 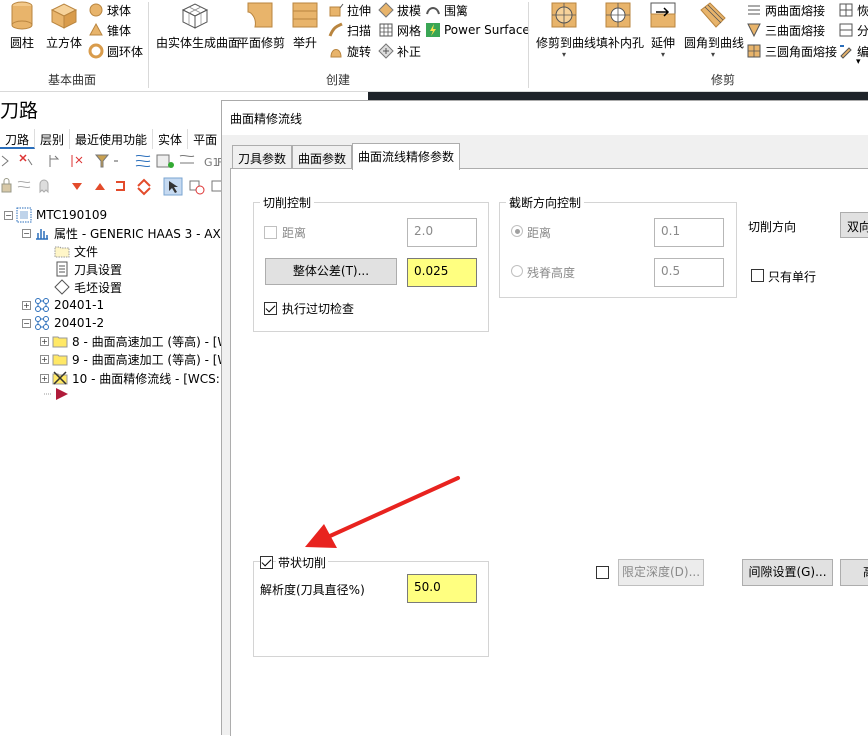 What do you see at coordinates (120, 186) in the screenshot?
I see `insert-arrow-icon` at bounding box center [120, 186].